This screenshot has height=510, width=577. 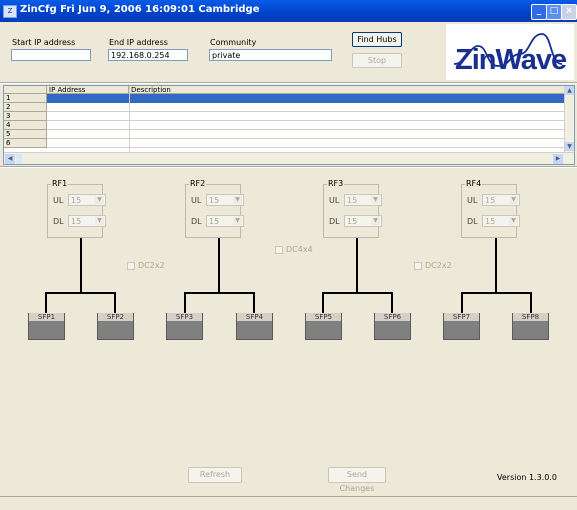 I want to click on table-row: 5, so click(x=285, y=134).